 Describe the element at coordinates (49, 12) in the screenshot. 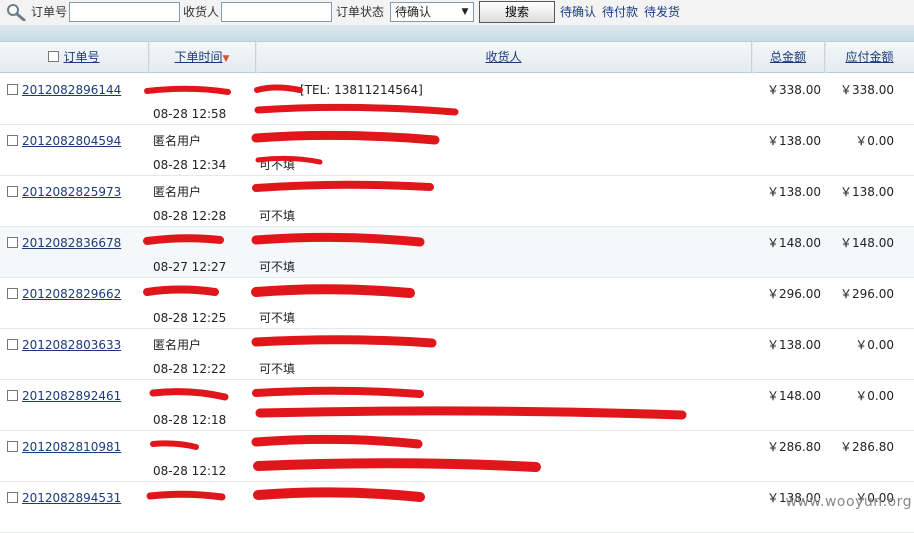

I see `order-no-label: 订单号` at that location.